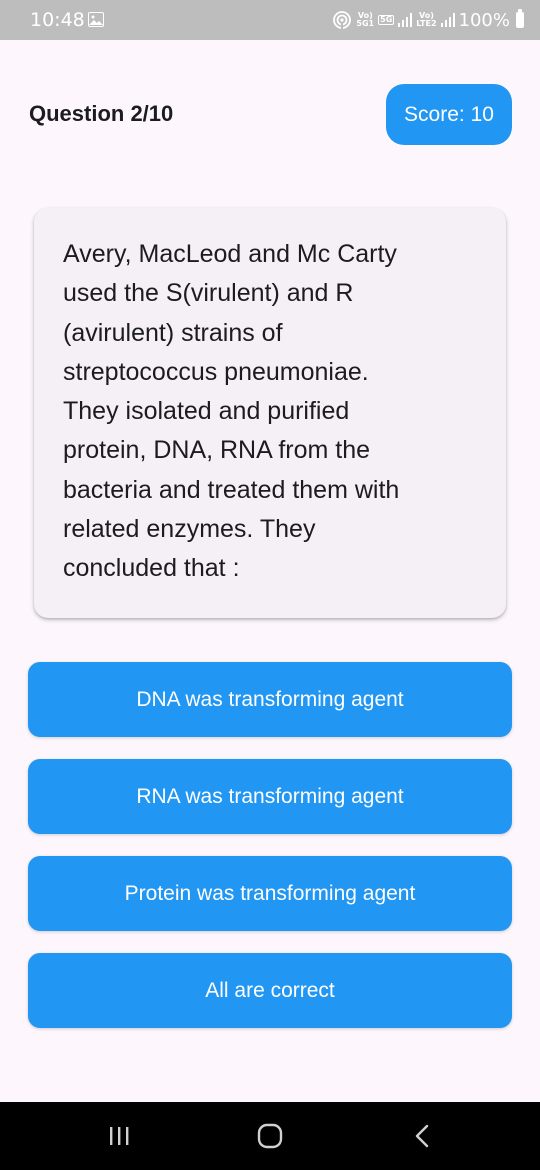  I want to click on score-badge: Score: 10, so click(449, 114).